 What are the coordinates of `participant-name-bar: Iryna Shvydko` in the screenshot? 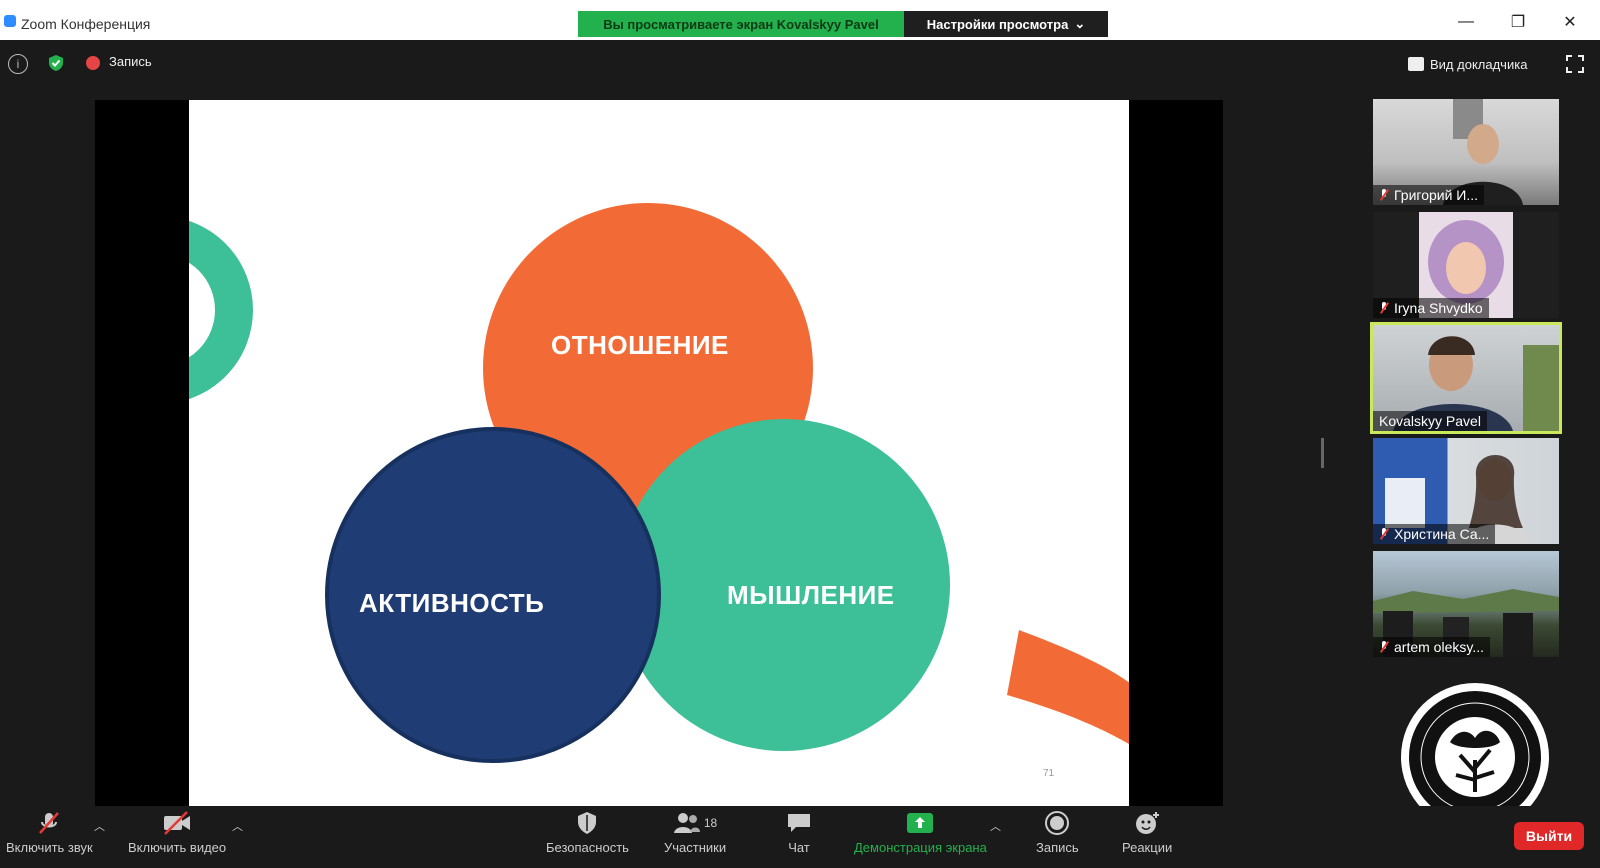 It's located at (1431, 308).